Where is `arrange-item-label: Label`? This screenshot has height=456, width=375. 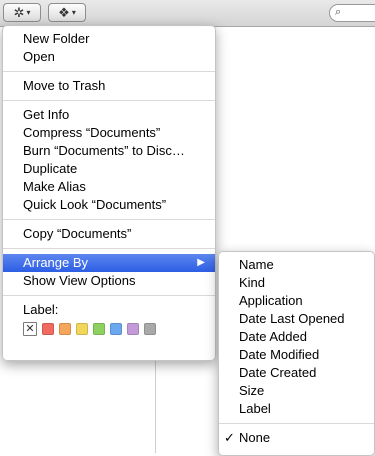
arrange-item-label: Label is located at coordinates (296, 409).